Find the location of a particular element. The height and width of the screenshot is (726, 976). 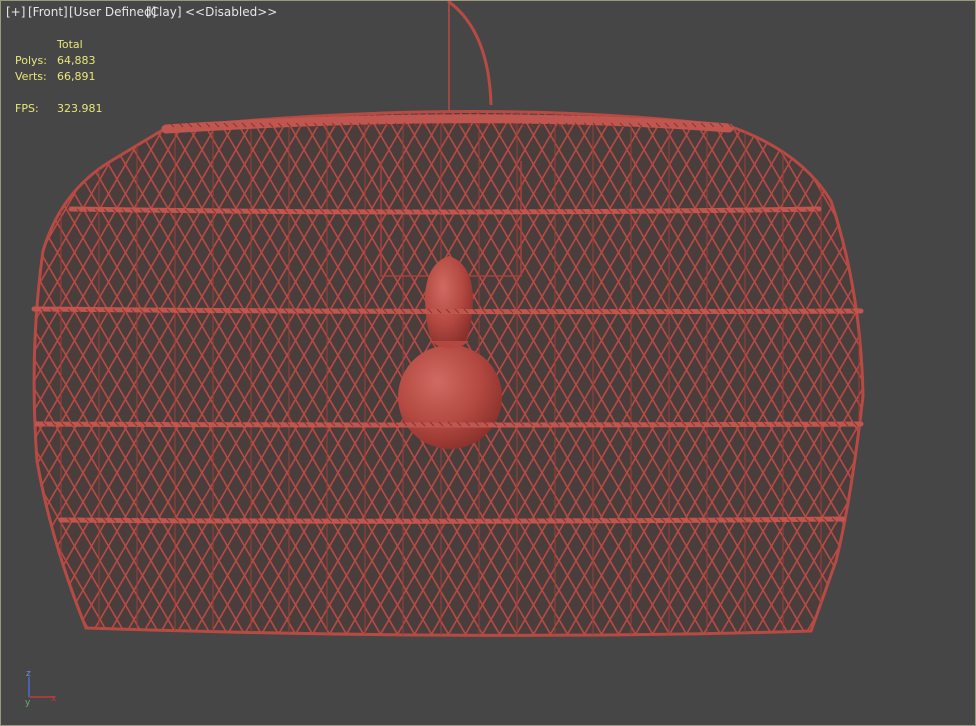

verts-value: 66,891 is located at coordinates (76, 76).